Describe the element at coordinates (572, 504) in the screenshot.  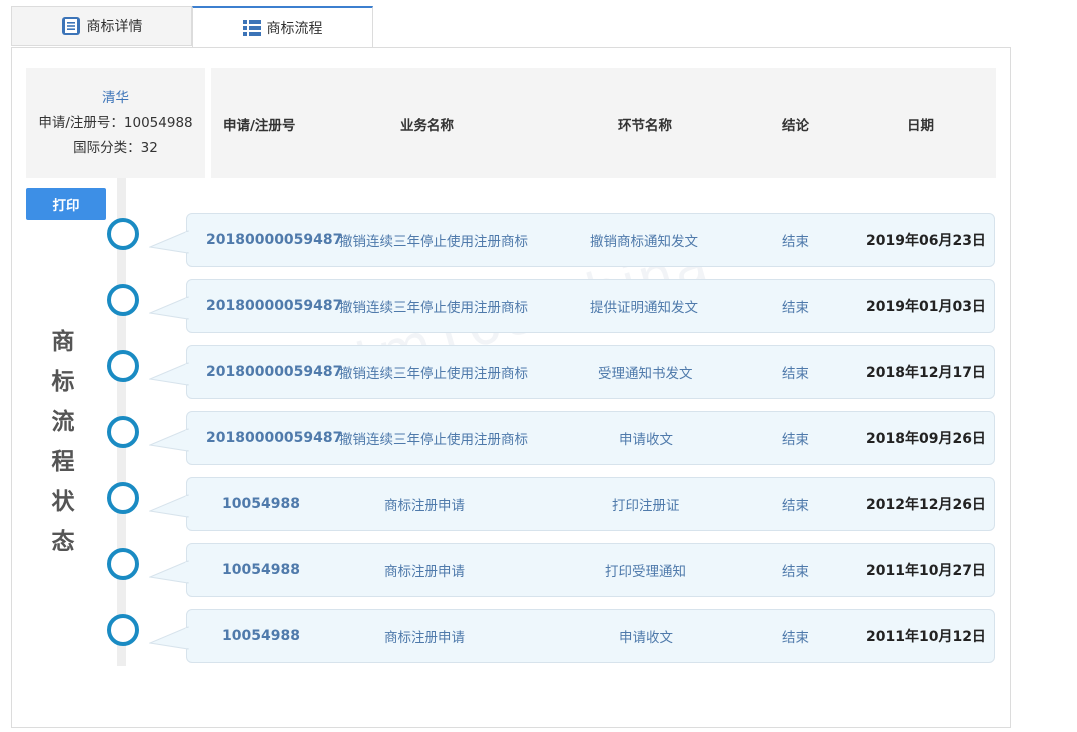
I see `table-row: 10054988 商标注册申请 打印注册证 结束 2012年12月26日` at that location.